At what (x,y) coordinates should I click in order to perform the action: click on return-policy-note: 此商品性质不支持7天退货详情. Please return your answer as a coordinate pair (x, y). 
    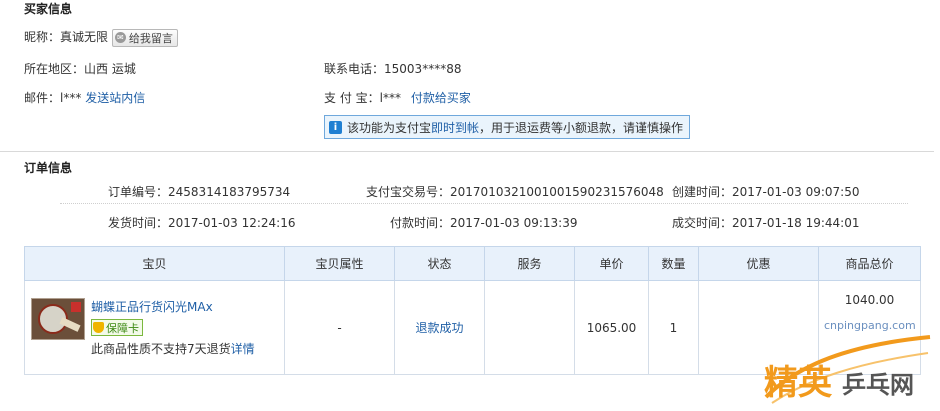
    Looking at the image, I should click on (173, 348).